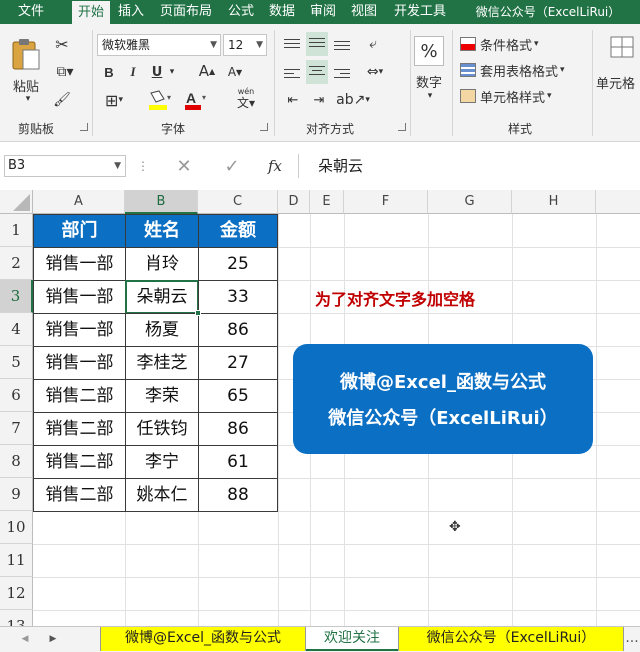 The height and width of the screenshot is (652, 640). I want to click on tab-file: 文件, so click(31, 12).